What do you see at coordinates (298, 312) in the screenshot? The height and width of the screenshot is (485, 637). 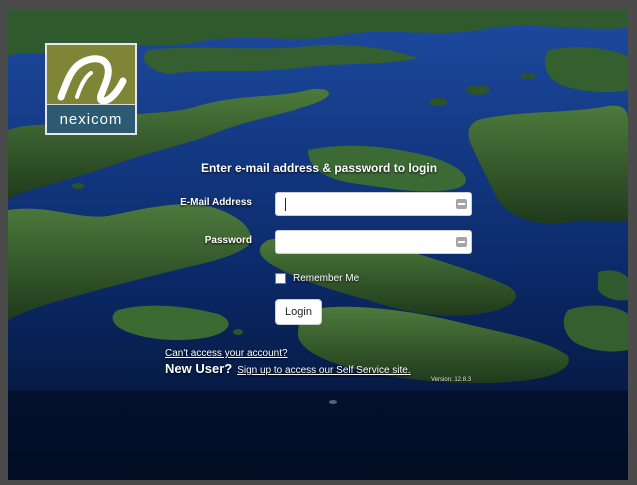 I see `login-button: Login` at bounding box center [298, 312].